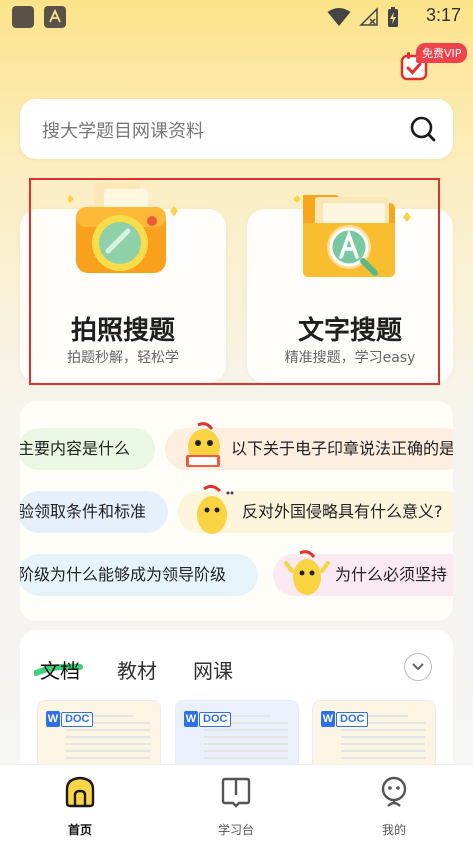 The height and width of the screenshot is (842, 473). Describe the element at coordinates (137, 669) in the screenshot. I see `tab-textbooks: 教材` at that location.